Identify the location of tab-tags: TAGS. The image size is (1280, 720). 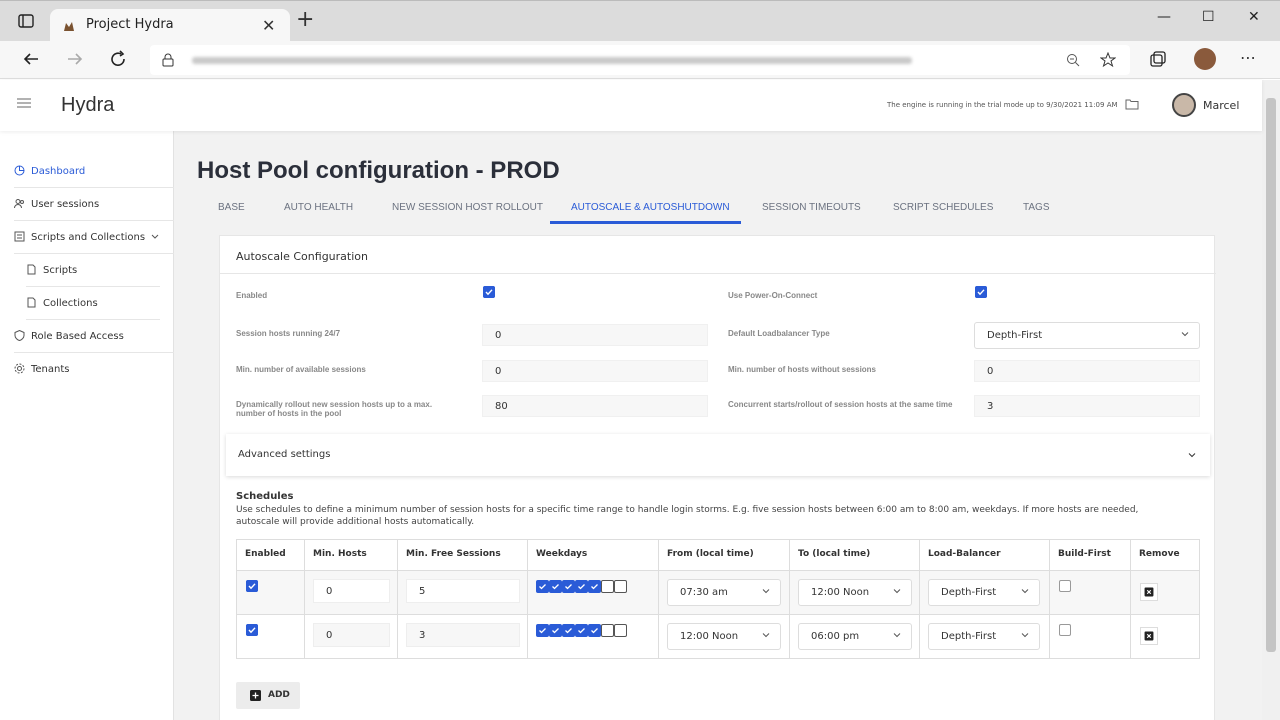
(1036, 207).